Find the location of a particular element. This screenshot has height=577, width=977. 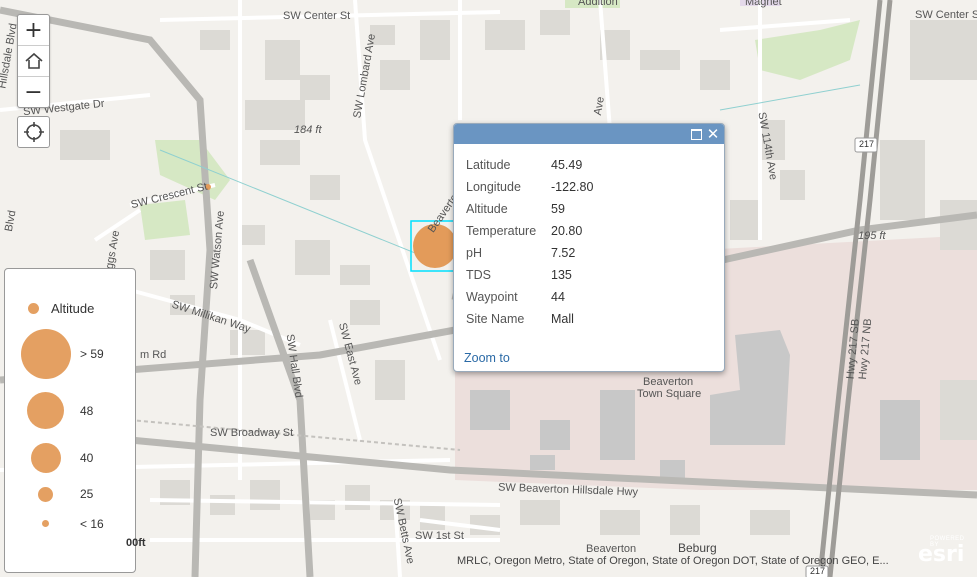

attribute-key: TDS is located at coordinates (478, 275).